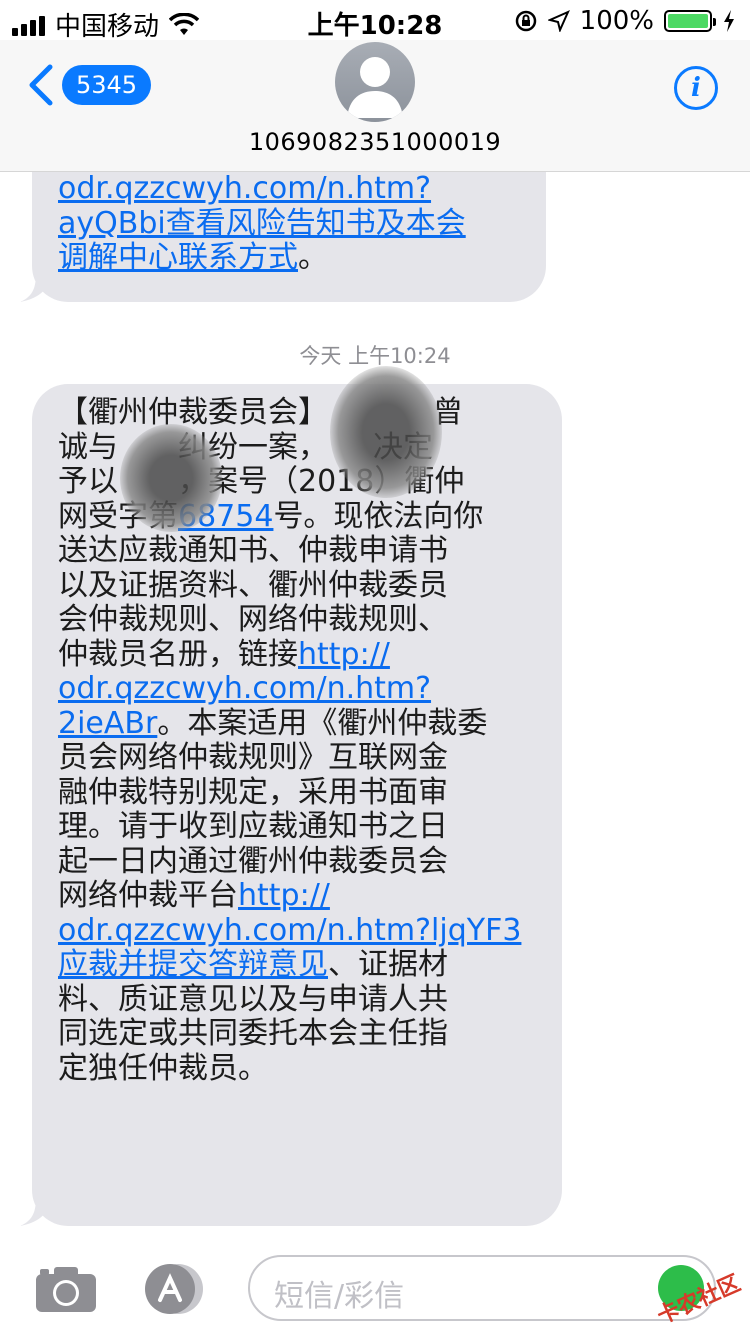 The height and width of the screenshot is (1334, 750). I want to click on message-text: 。, so click(313, 257).